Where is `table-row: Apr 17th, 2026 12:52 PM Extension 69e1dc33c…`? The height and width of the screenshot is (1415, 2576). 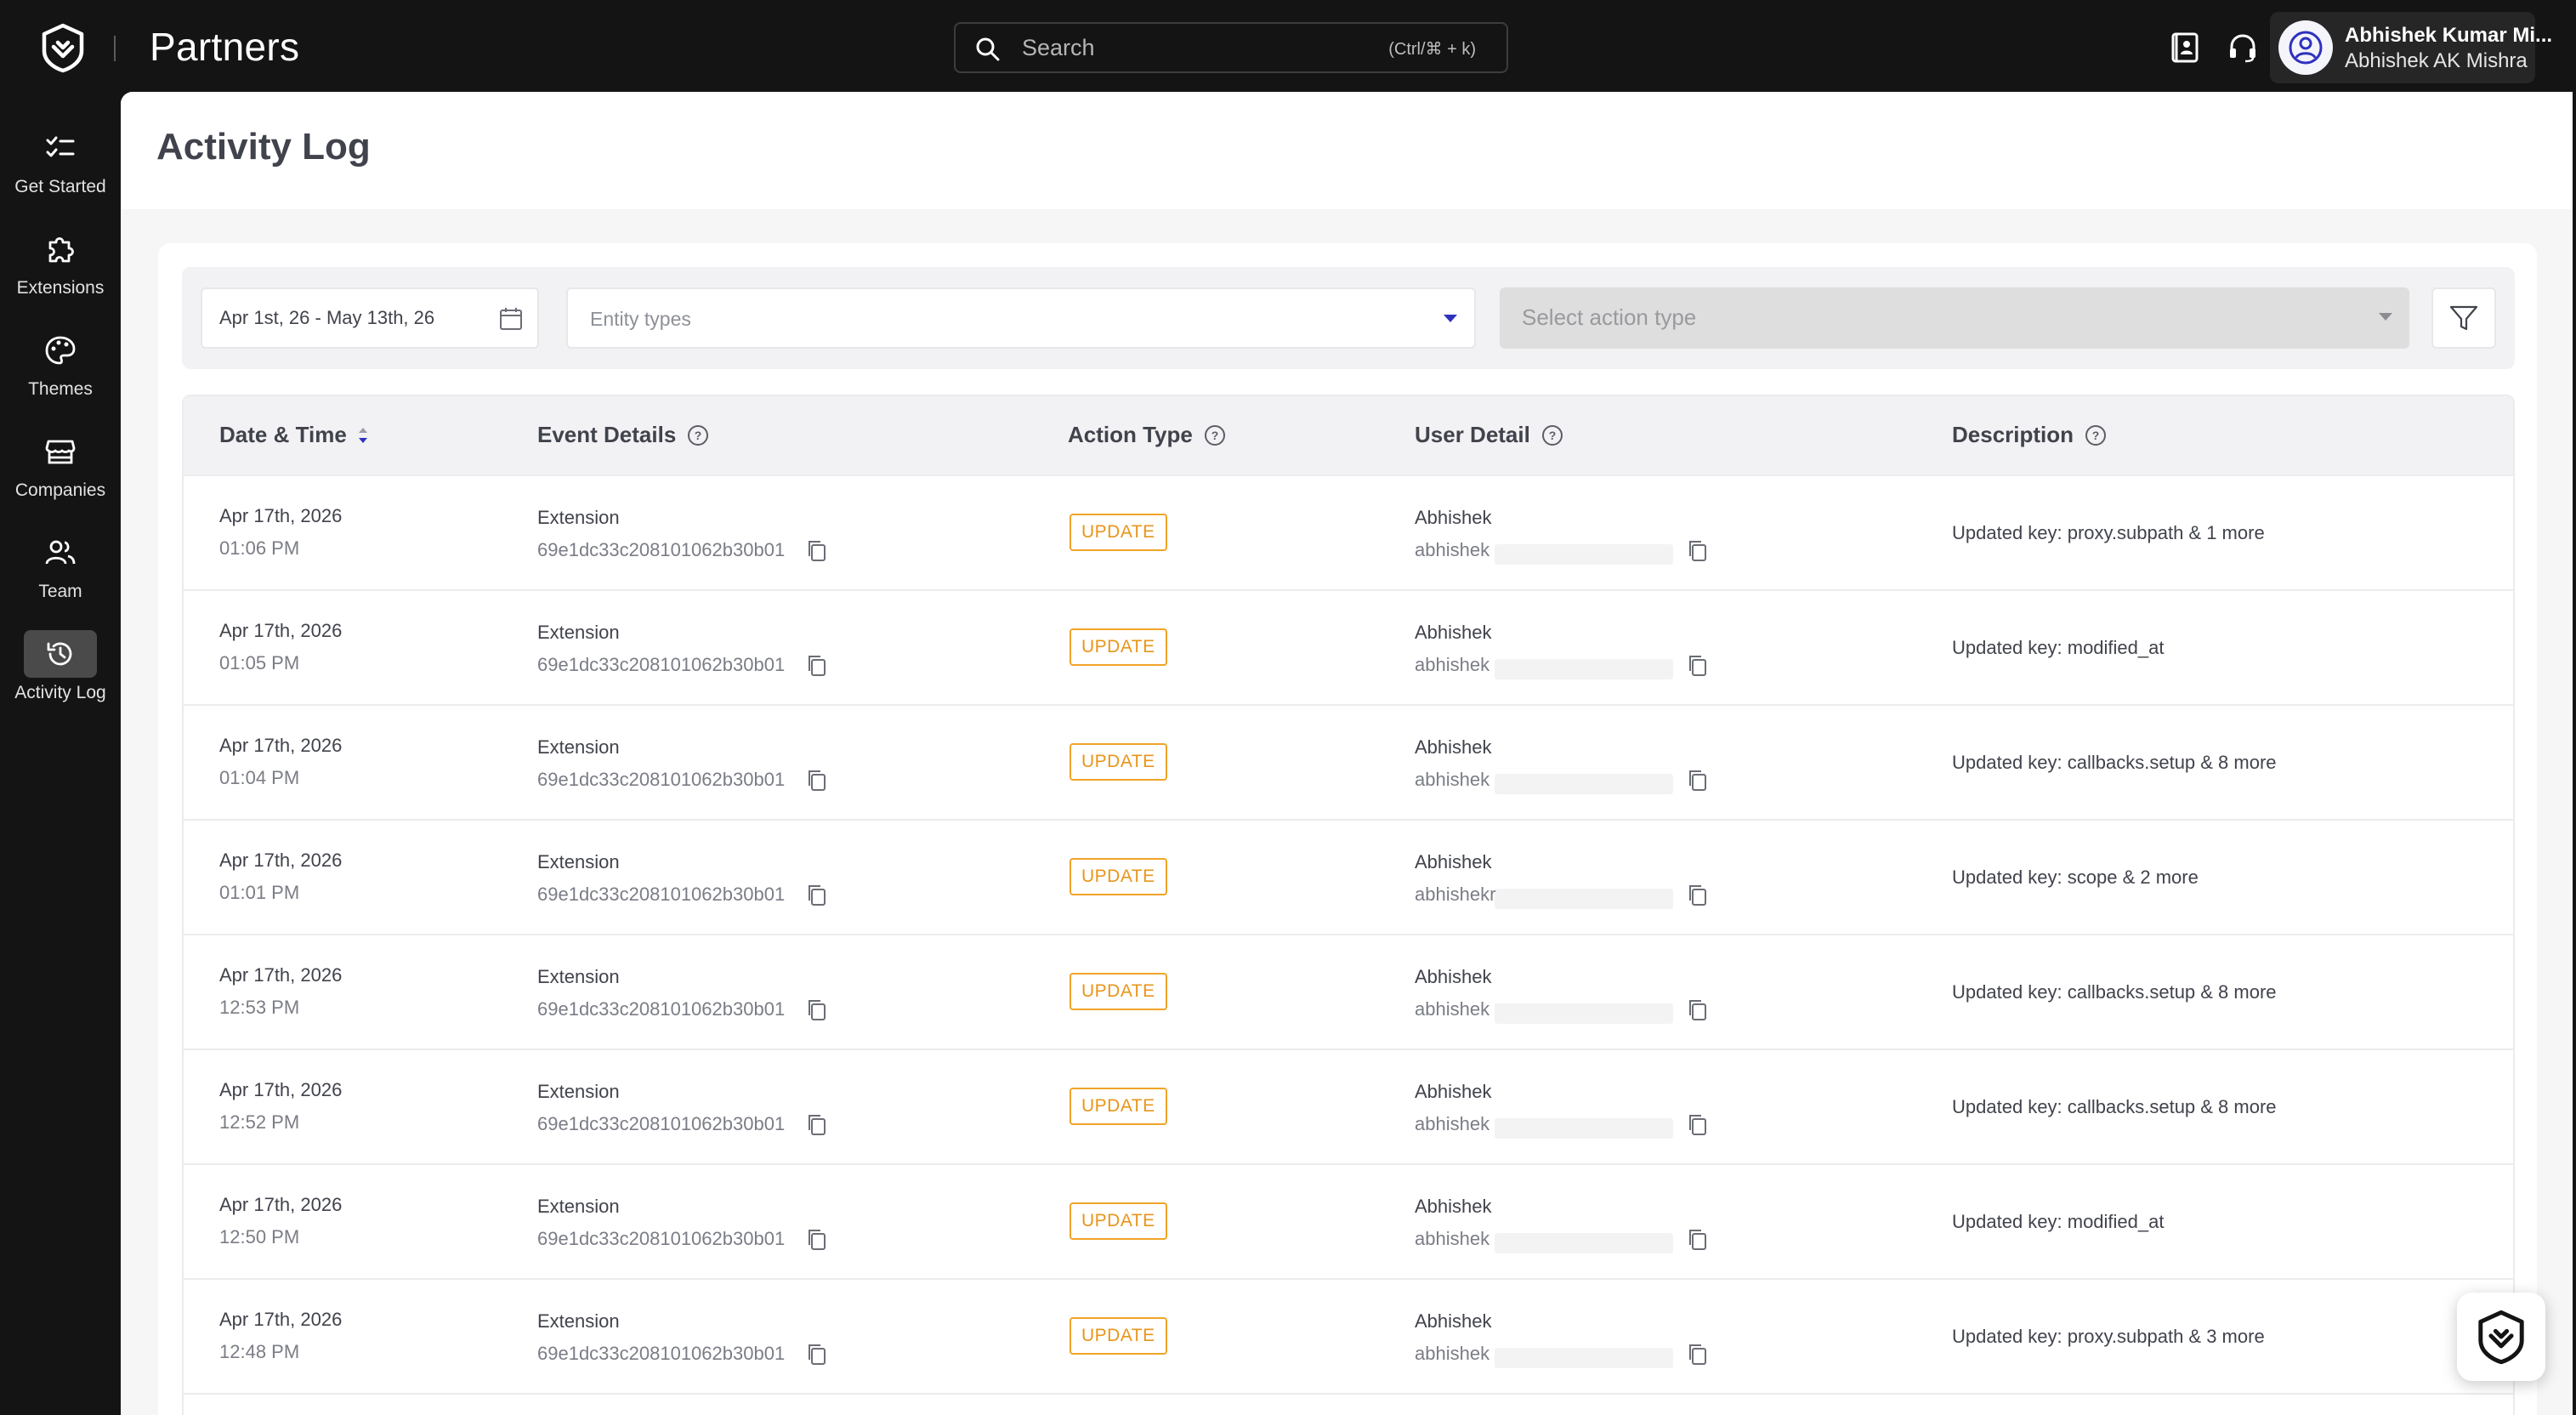
table-row: Apr 17th, 2026 12:52 PM Extension 69e1dc33c… is located at coordinates (1349, 1107).